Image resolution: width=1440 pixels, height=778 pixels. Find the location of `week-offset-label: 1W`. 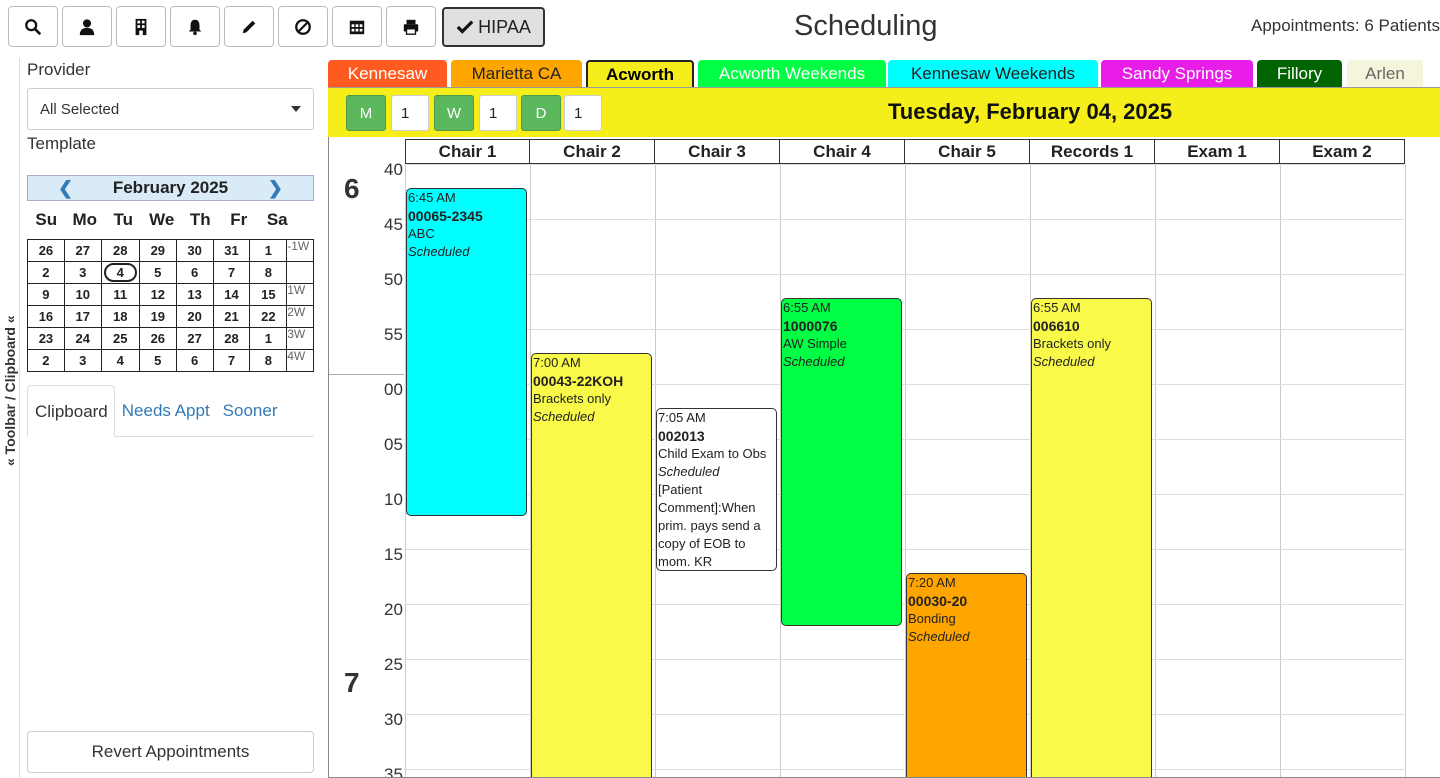

week-offset-label: 1W is located at coordinates (300, 294).